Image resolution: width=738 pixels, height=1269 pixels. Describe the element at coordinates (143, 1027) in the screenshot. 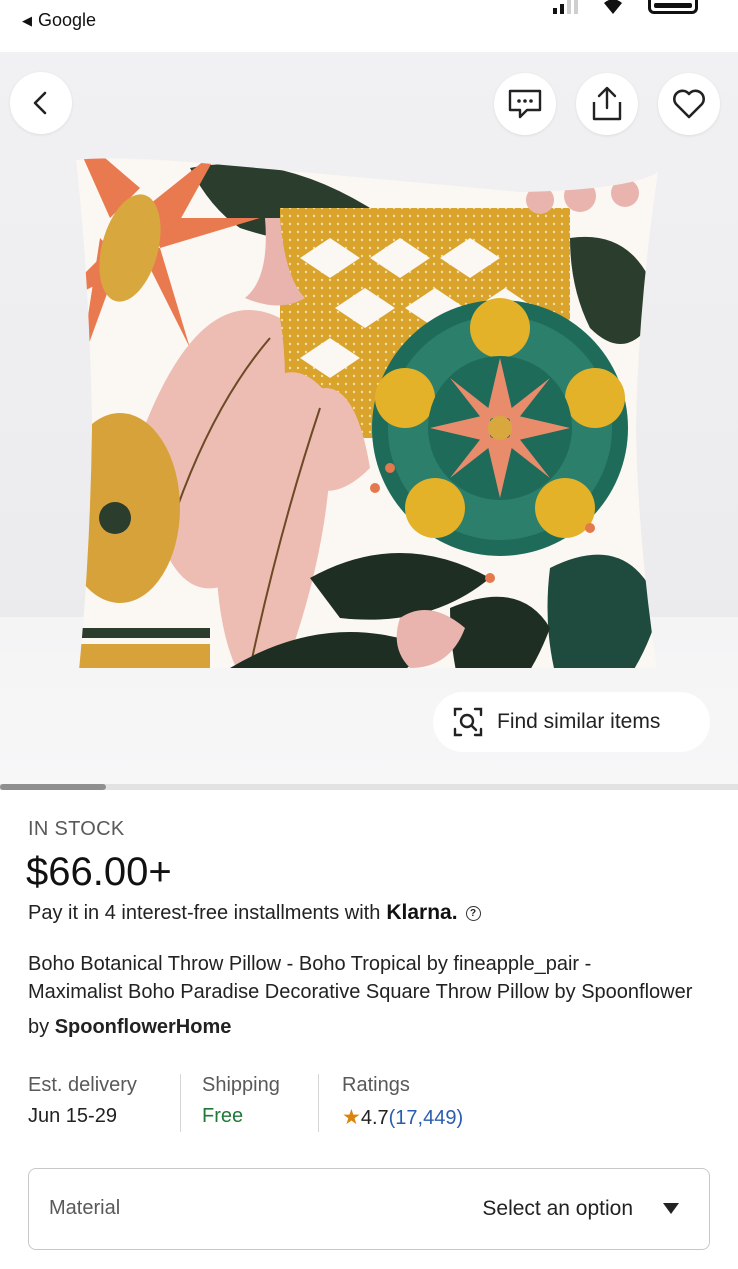

I see `seller-link: SpoonflowerHome` at that location.